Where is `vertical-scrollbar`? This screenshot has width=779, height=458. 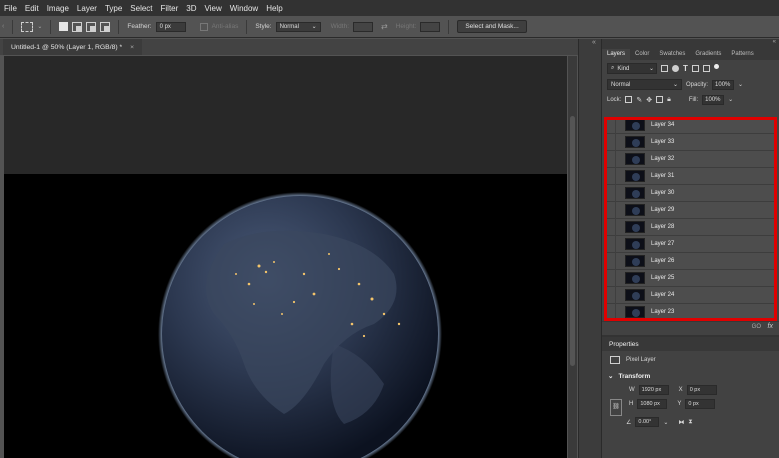
vertical-scrollbar is located at coordinates (572, 257).